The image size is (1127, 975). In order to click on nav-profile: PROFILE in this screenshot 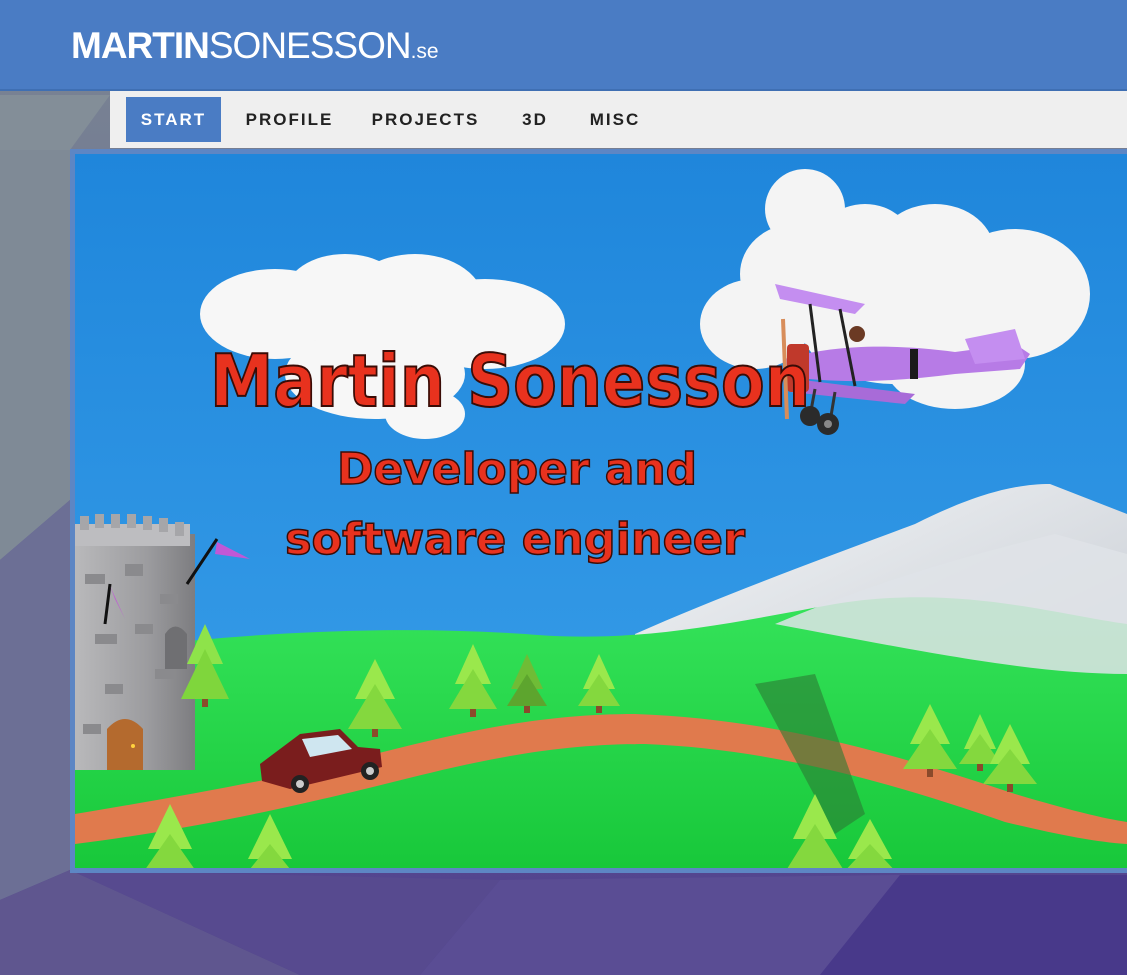, I will do `click(289, 119)`.